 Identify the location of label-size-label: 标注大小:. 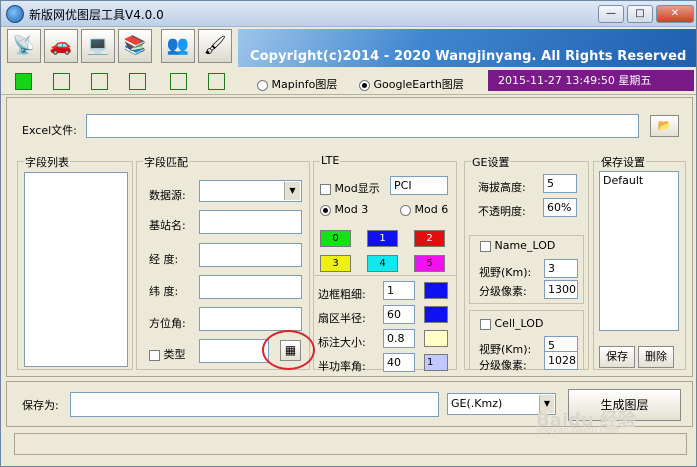
(342, 342).